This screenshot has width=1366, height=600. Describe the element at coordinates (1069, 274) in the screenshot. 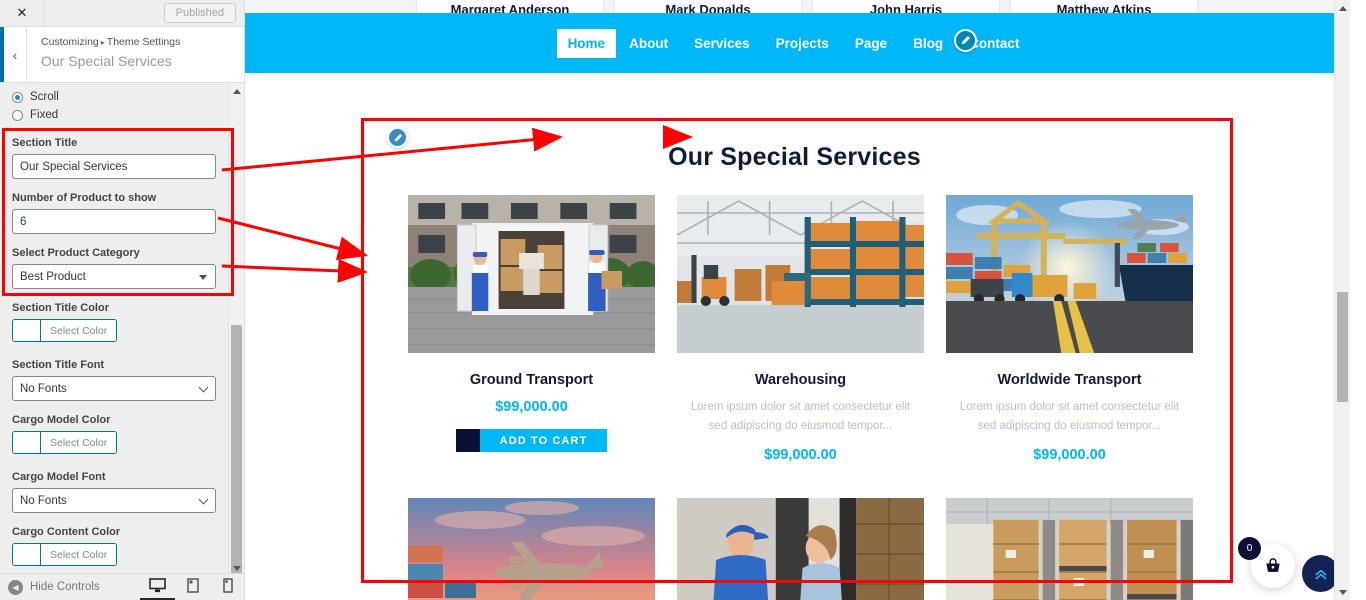

I see `product-image-port` at that location.